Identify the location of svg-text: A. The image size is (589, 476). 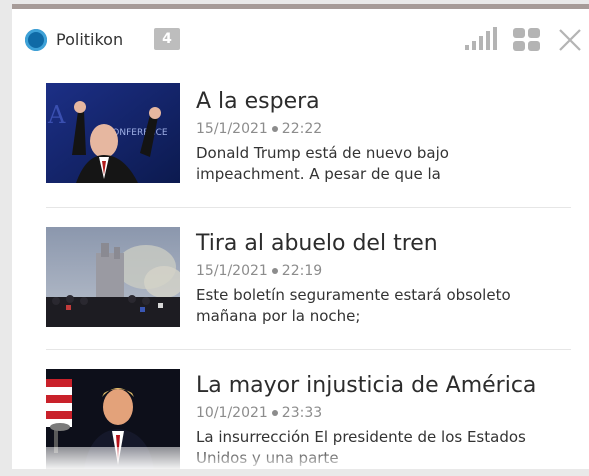
(56, 115).